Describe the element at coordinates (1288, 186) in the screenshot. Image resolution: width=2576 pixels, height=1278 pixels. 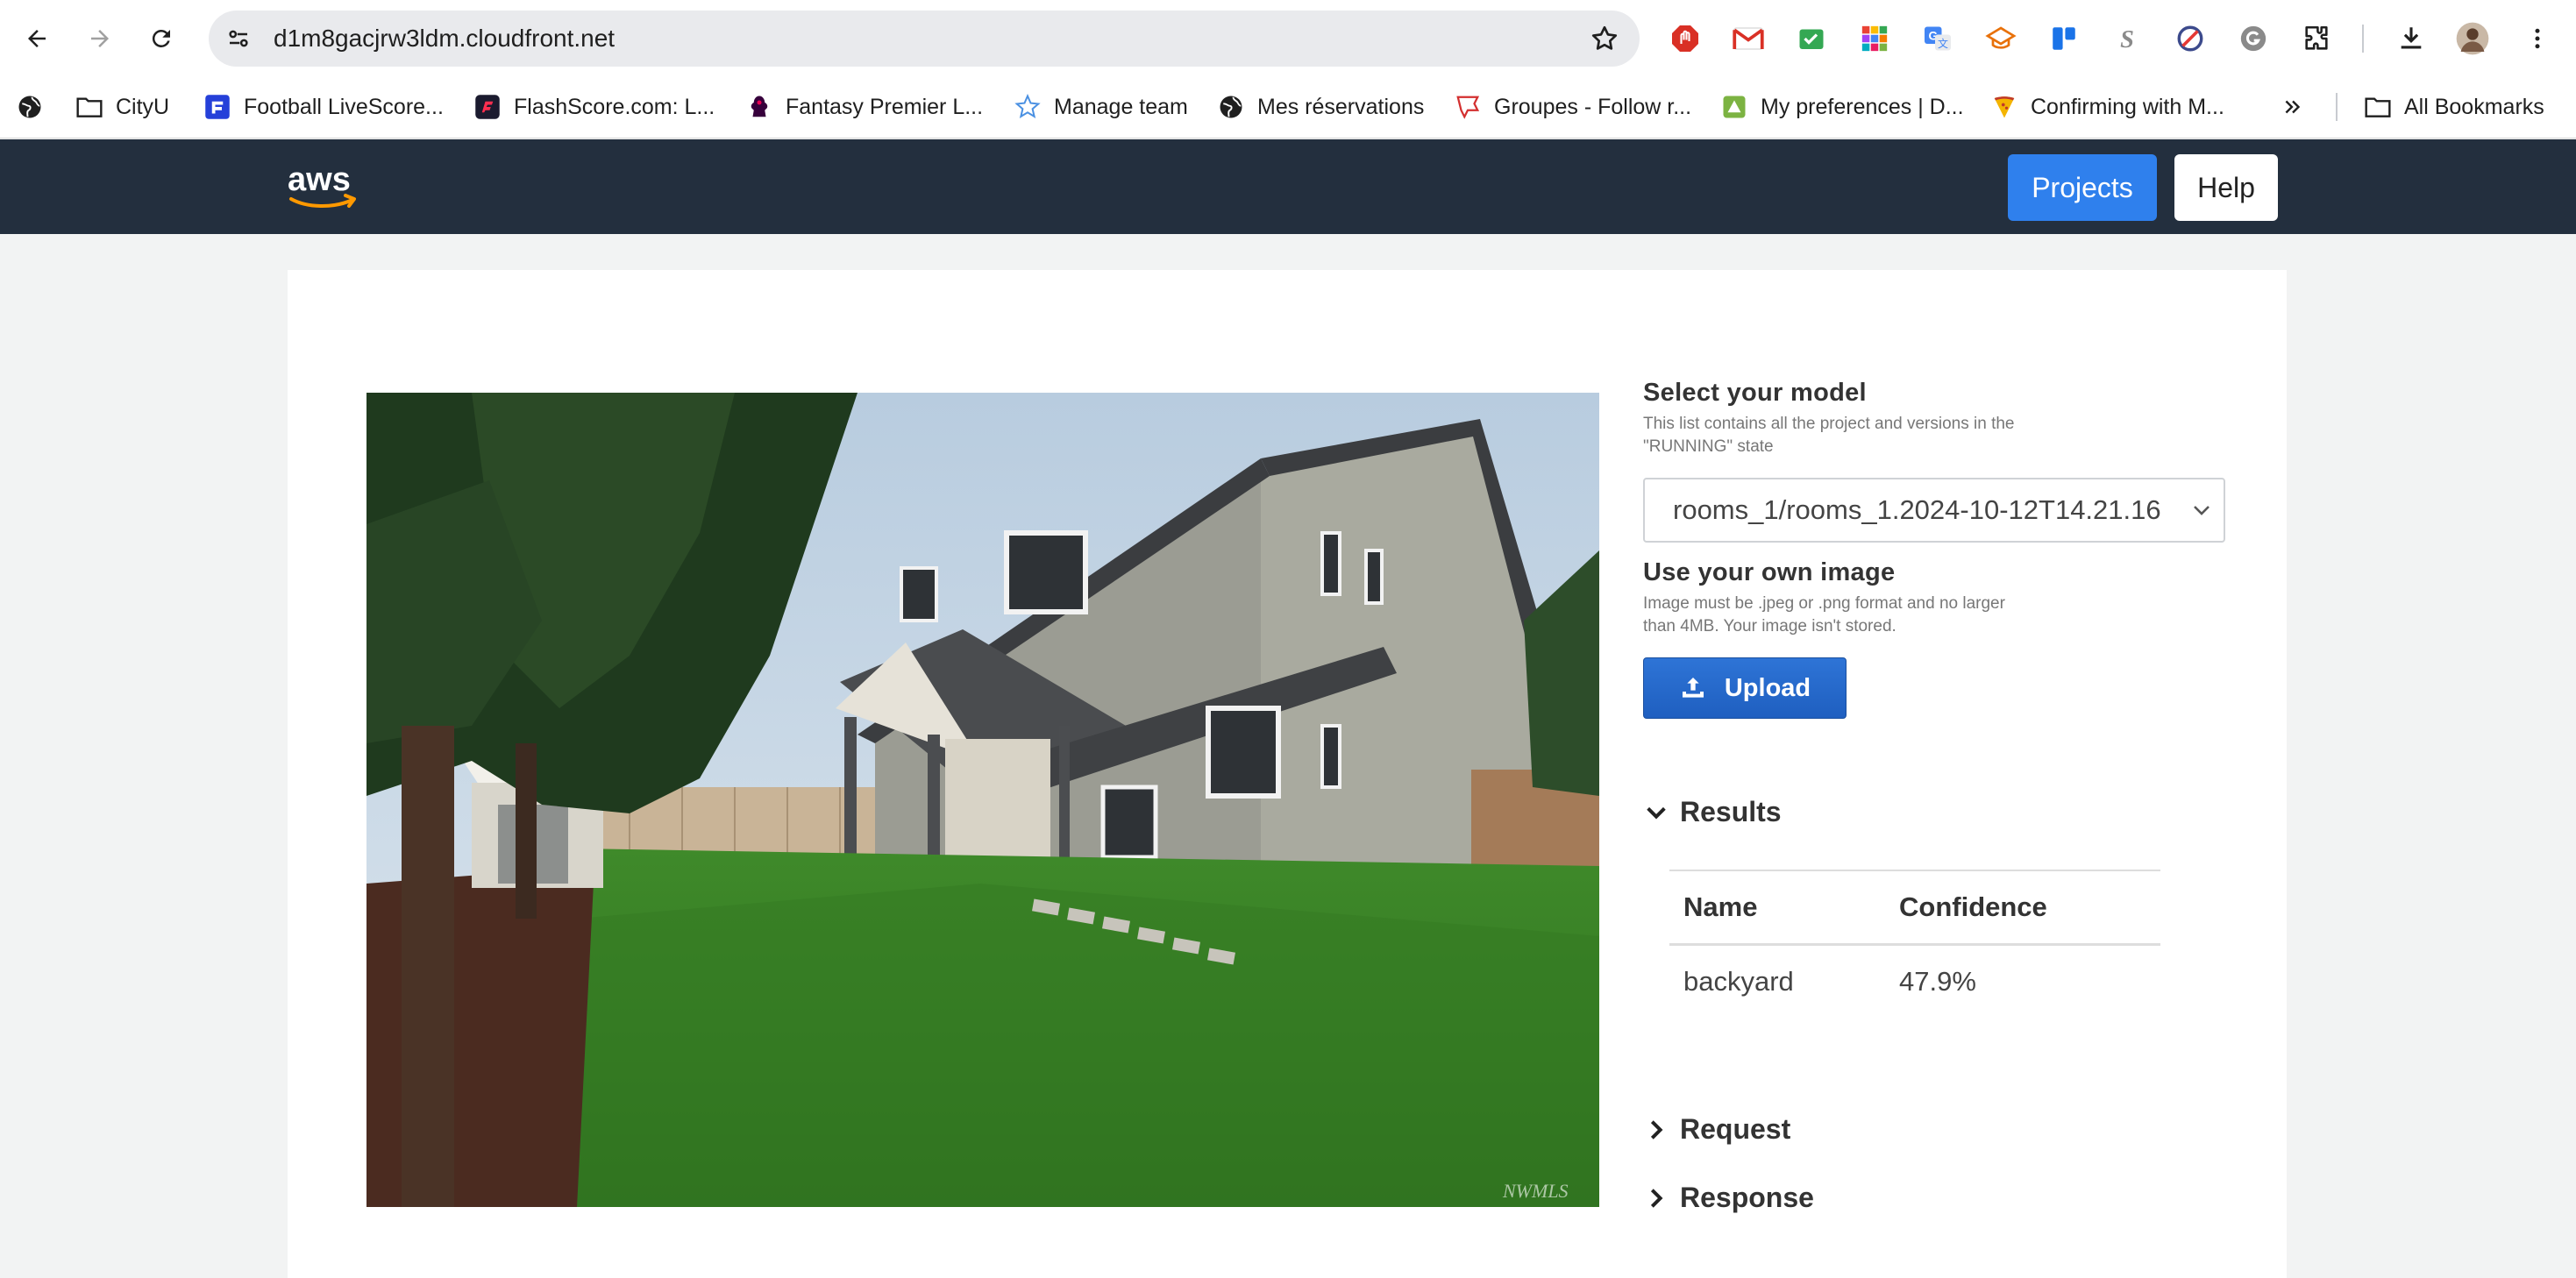
I see `app-header: aws Projects Help` at that location.